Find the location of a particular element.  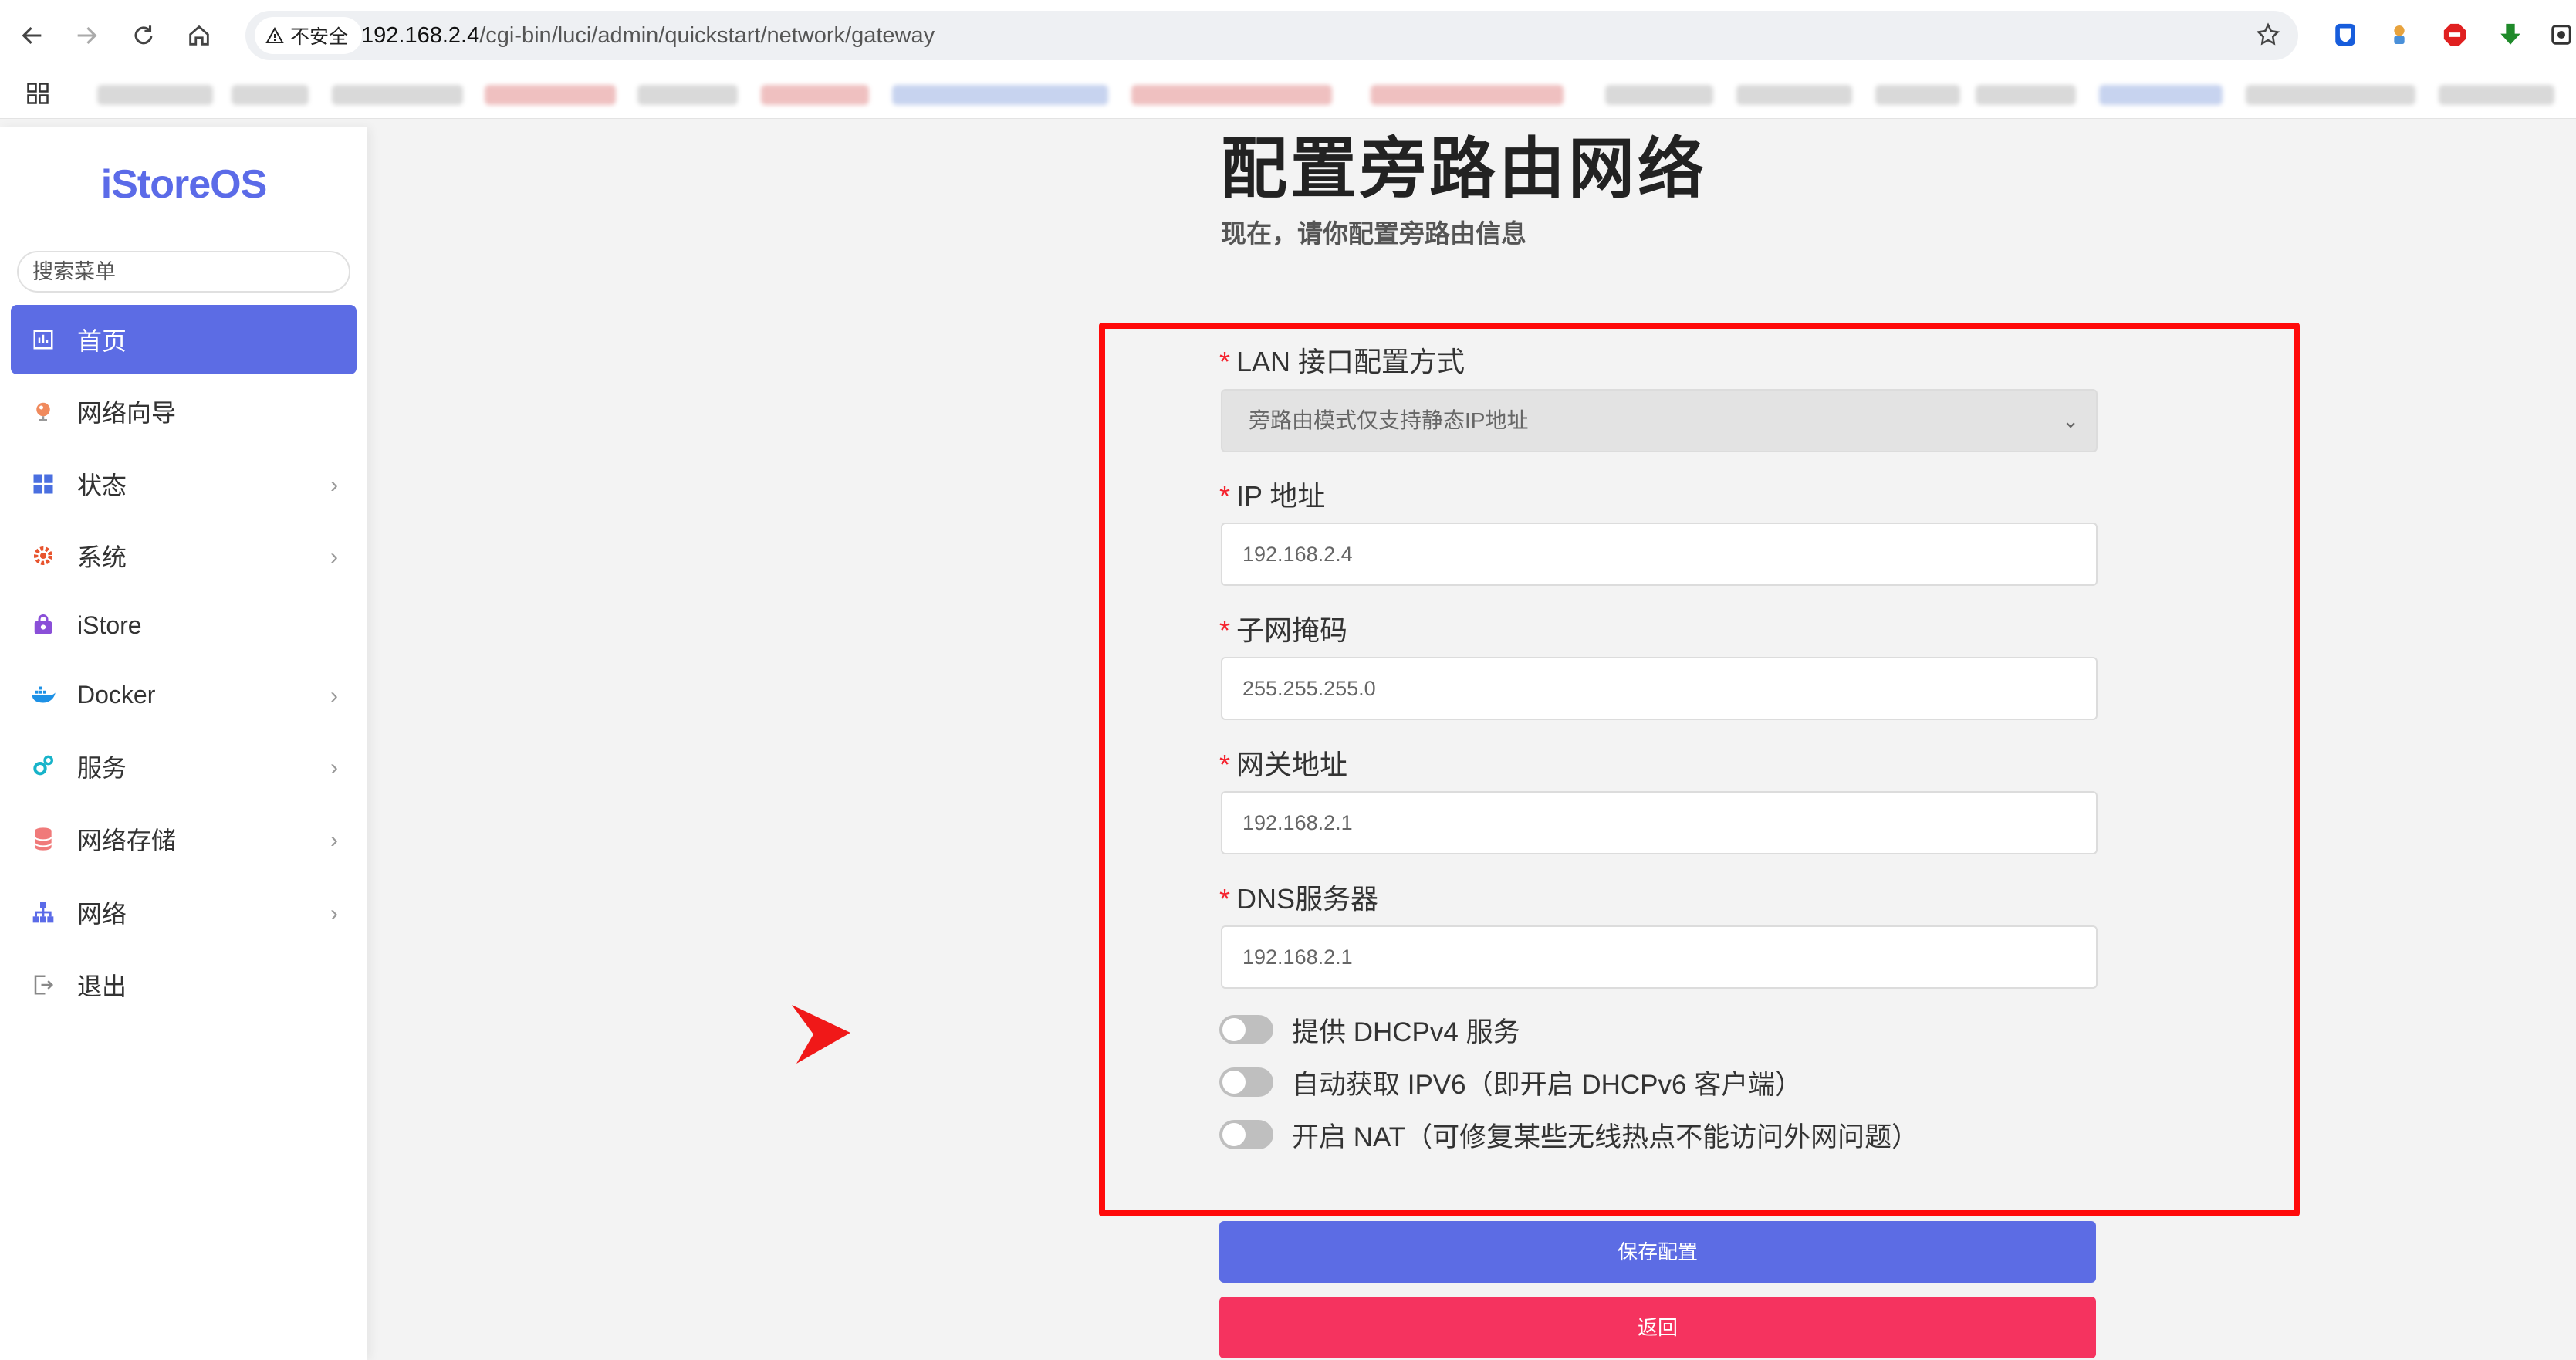

ip-address-input: 192.168.2.4 is located at coordinates (1659, 554).